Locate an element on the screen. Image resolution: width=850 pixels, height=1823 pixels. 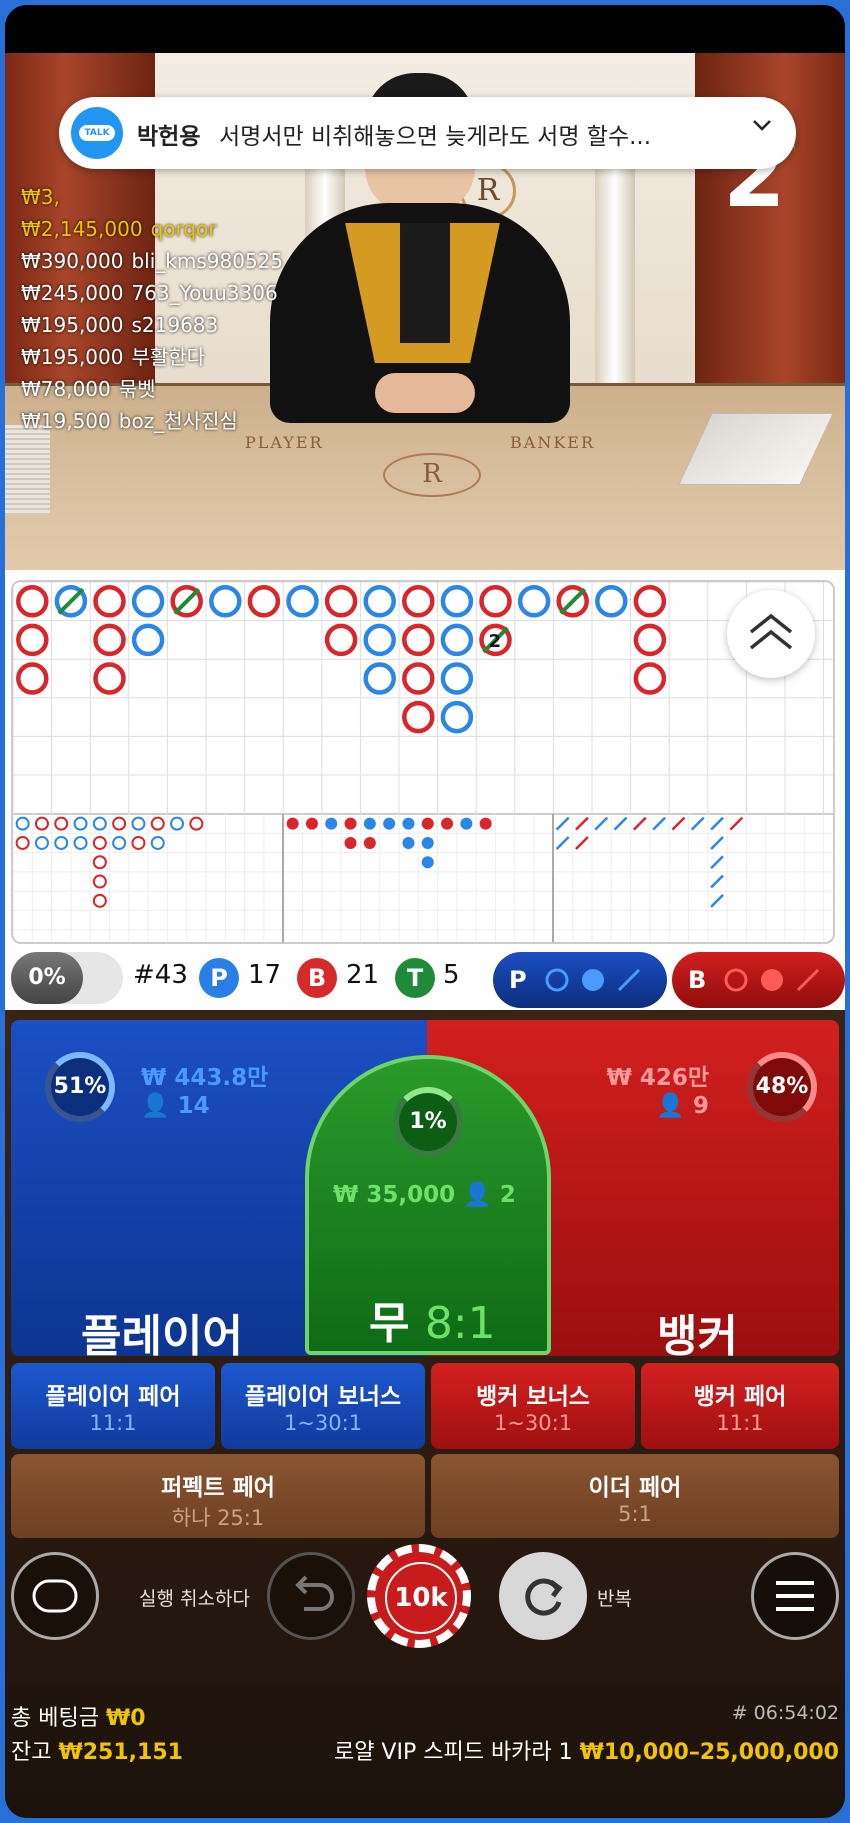
tie-label-wrap: 무 8:1 is located at coordinates (432, 1319).